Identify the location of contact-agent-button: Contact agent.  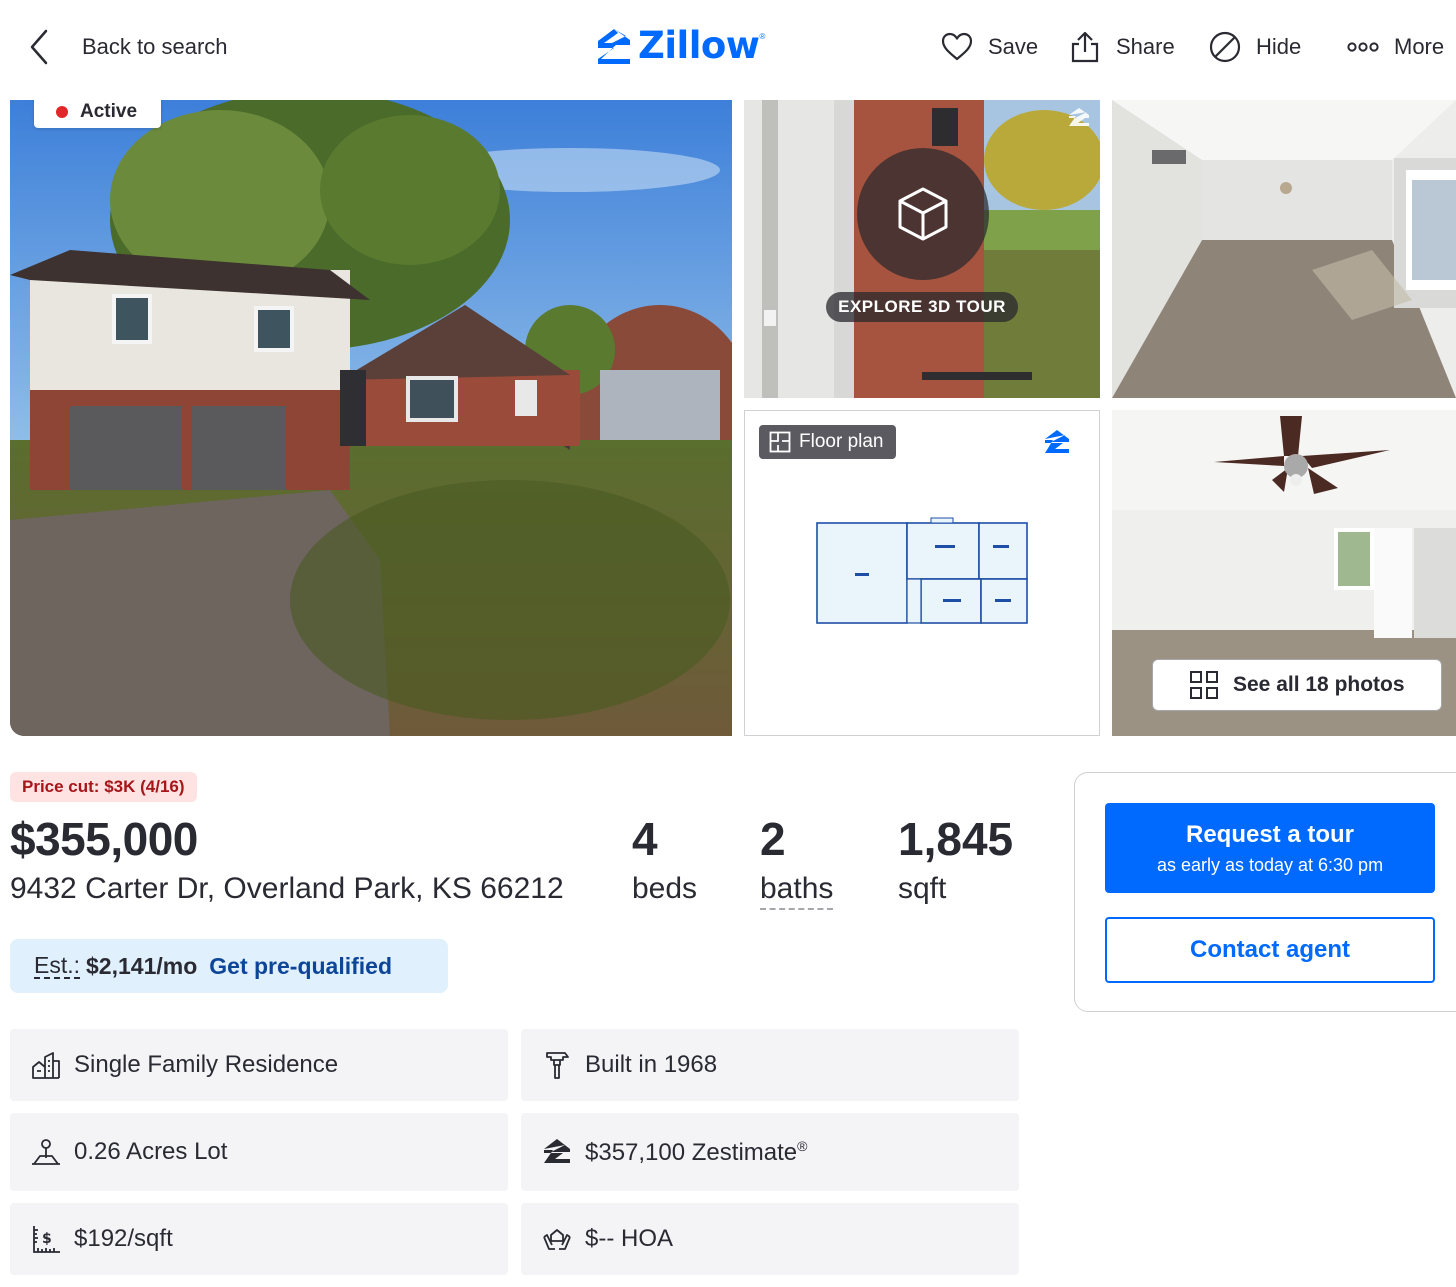
(1270, 950).